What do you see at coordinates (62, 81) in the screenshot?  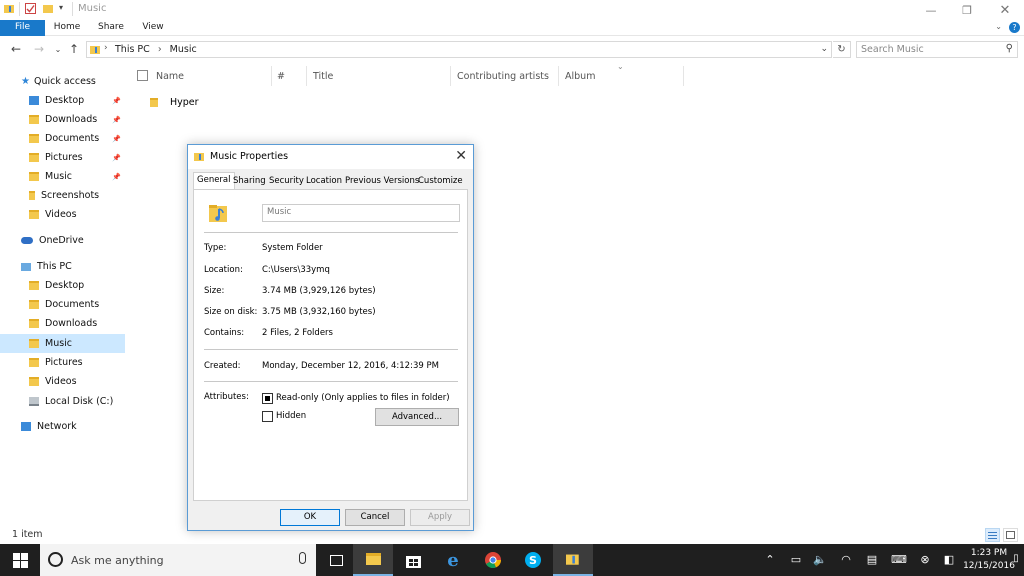 I see `nav-quick-access: ★ Quick access` at bounding box center [62, 81].